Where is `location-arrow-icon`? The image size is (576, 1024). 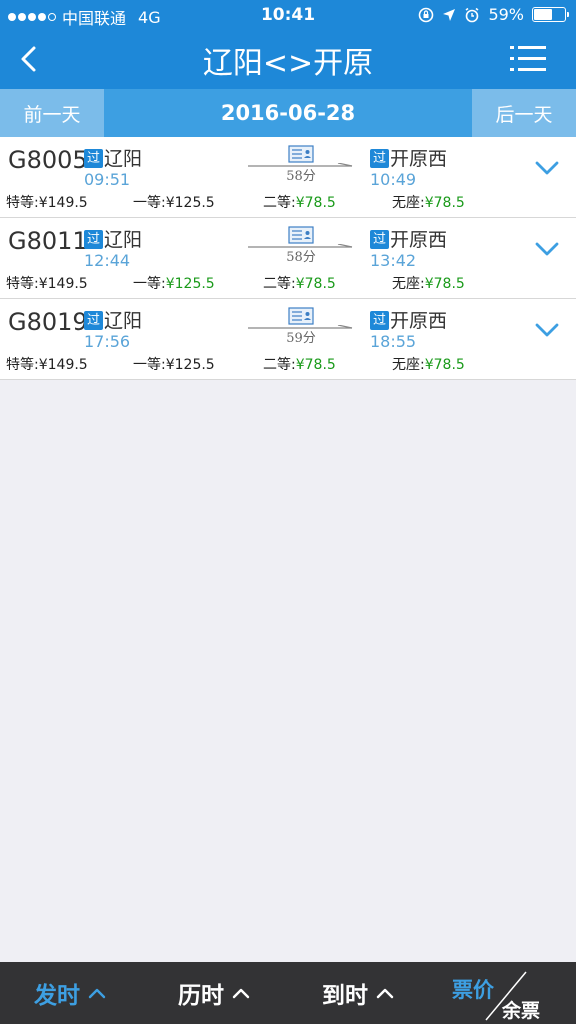 location-arrow-icon is located at coordinates (449, 14).